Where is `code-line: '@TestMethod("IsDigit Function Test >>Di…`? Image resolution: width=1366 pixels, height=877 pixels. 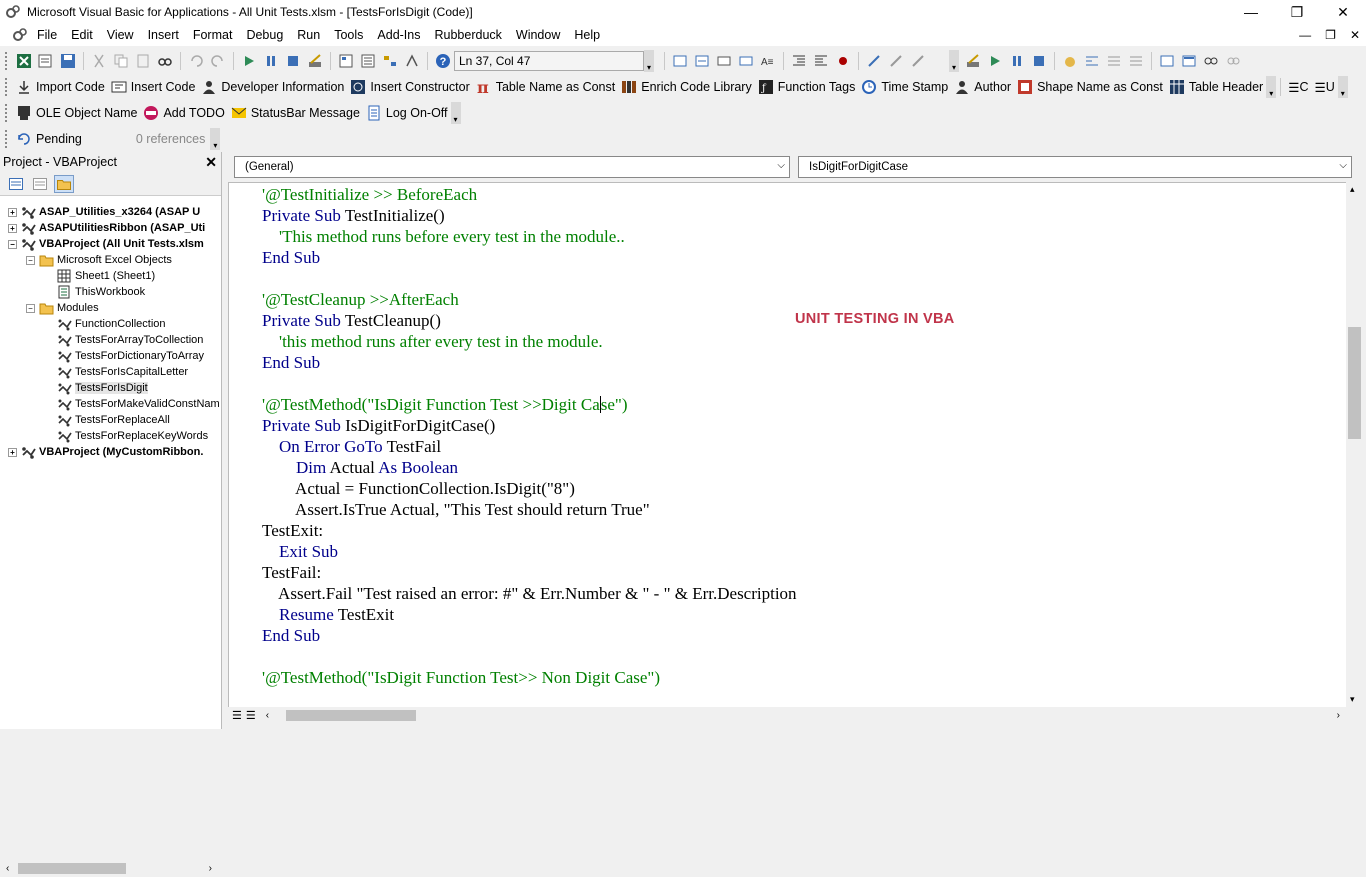
code-line: '@TestMethod("IsDigit Function Test >>Di… is located at coordinates (529, 404).